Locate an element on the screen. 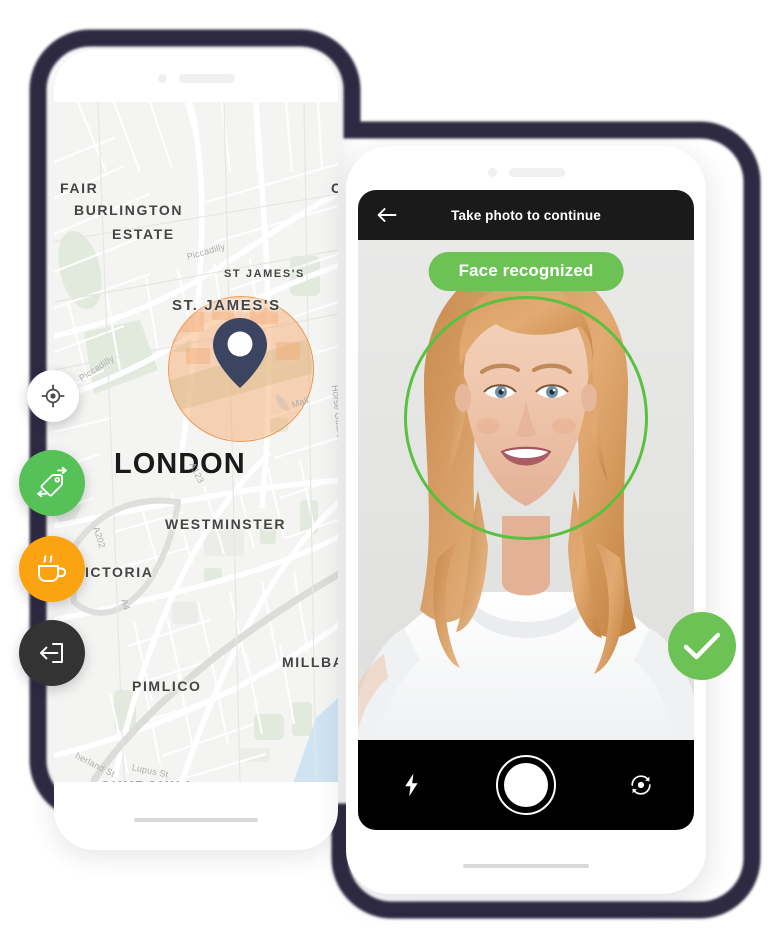 This screenshot has height=944, width=768. crosshair-icon is located at coordinates (53, 396).